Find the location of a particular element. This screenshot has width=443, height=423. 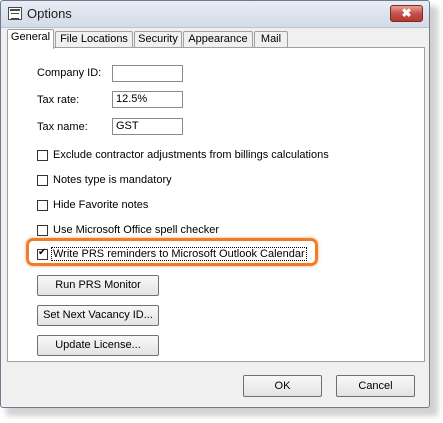

tab-label: Mail is located at coordinates (271, 39).